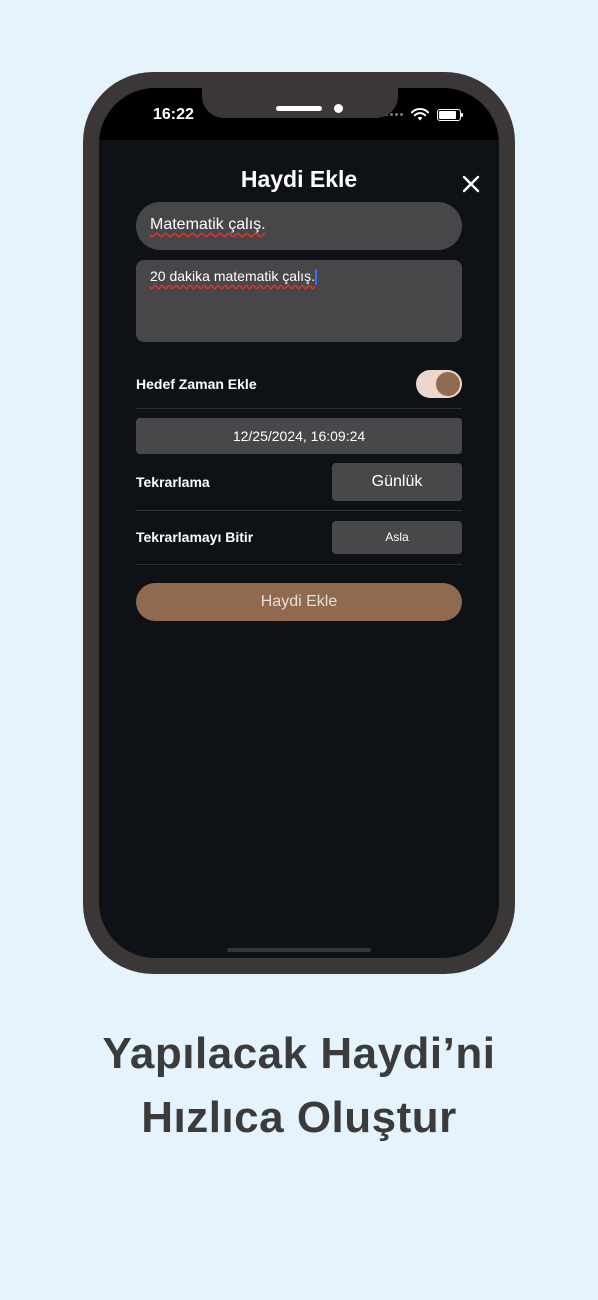 The width and height of the screenshot is (598, 1300). Describe the element at coordinates (299, 226) in the screenshot. I see `task-title-input: Matematik çalış.` at that location.